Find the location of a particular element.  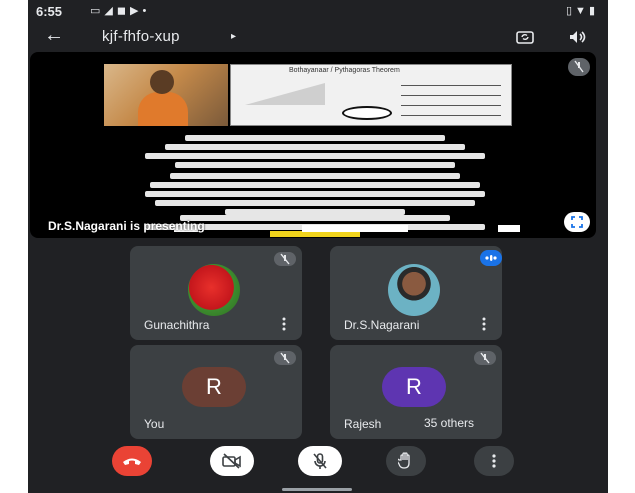

more-options-button is located at coordinates (494, 461).